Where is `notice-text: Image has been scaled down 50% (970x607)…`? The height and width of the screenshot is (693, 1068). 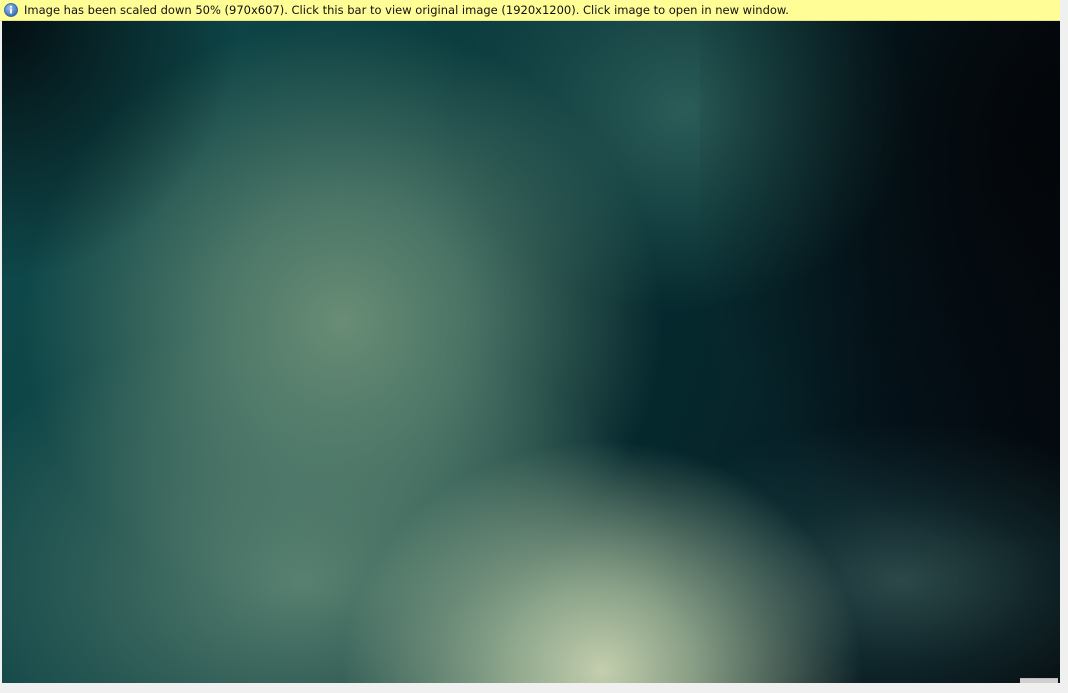
notice-text: Image has been scaled down 50% (970x607)… is located at coordinates (406, 9).